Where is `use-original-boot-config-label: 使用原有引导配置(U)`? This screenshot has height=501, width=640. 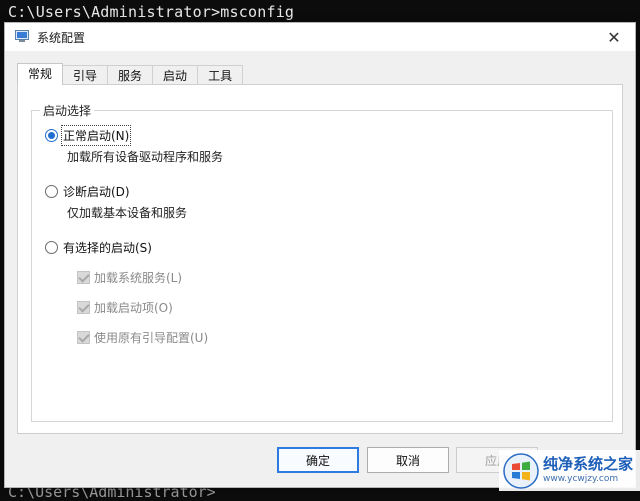
use-original-boot-config-label: 使用原有引导配置(U) is located at coordinates (151, 338).